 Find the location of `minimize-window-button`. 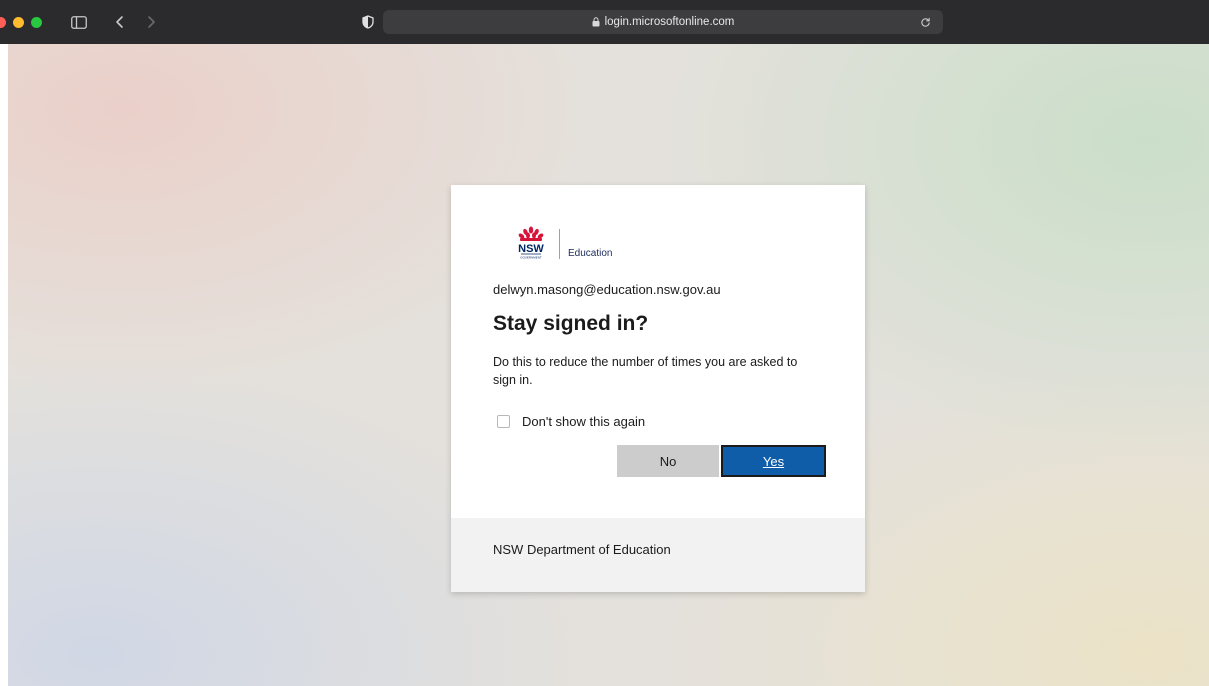

minimize-window-button is located at coordinates (18, 22).